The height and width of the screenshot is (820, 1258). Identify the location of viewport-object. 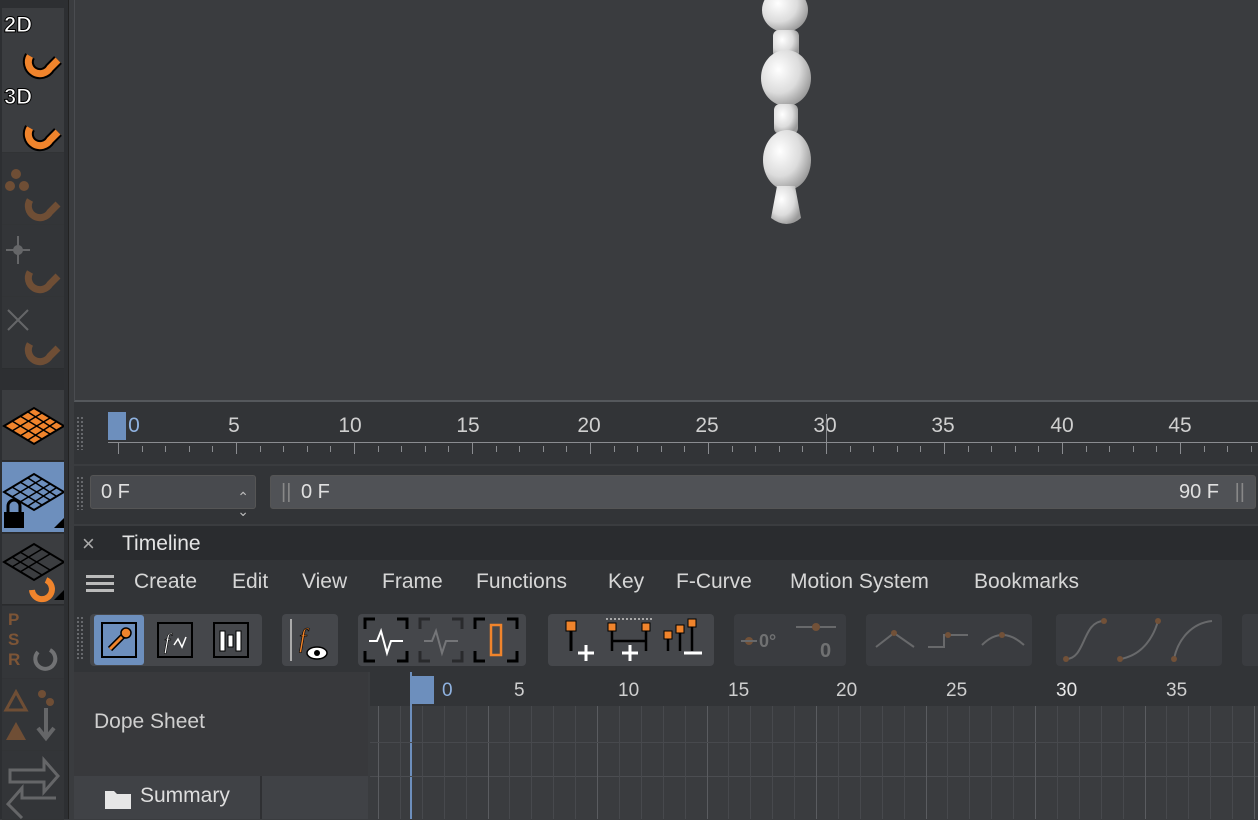
(786, 112).